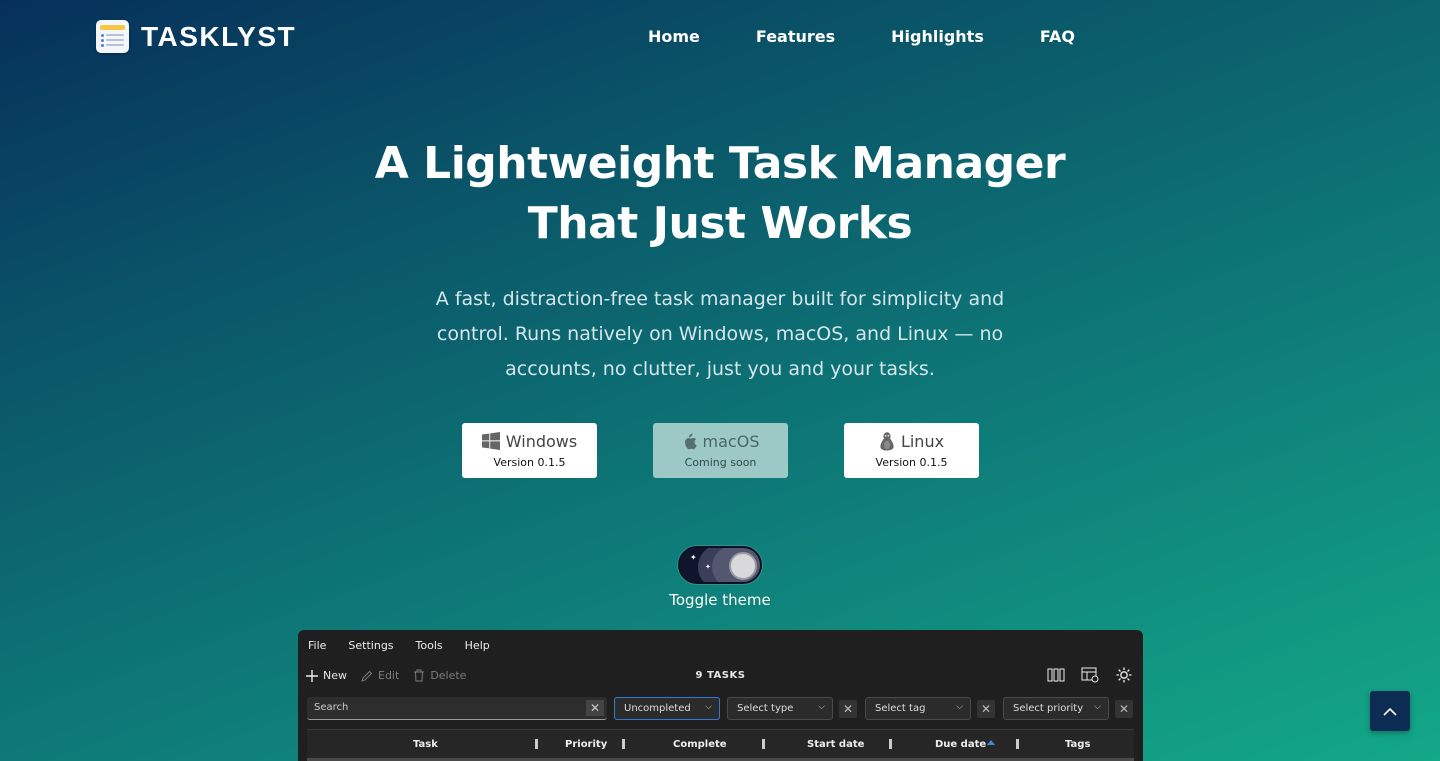 This screenshot has width=1440, height=761. I want to click on chevron-up-icon, so click(1390, 711).